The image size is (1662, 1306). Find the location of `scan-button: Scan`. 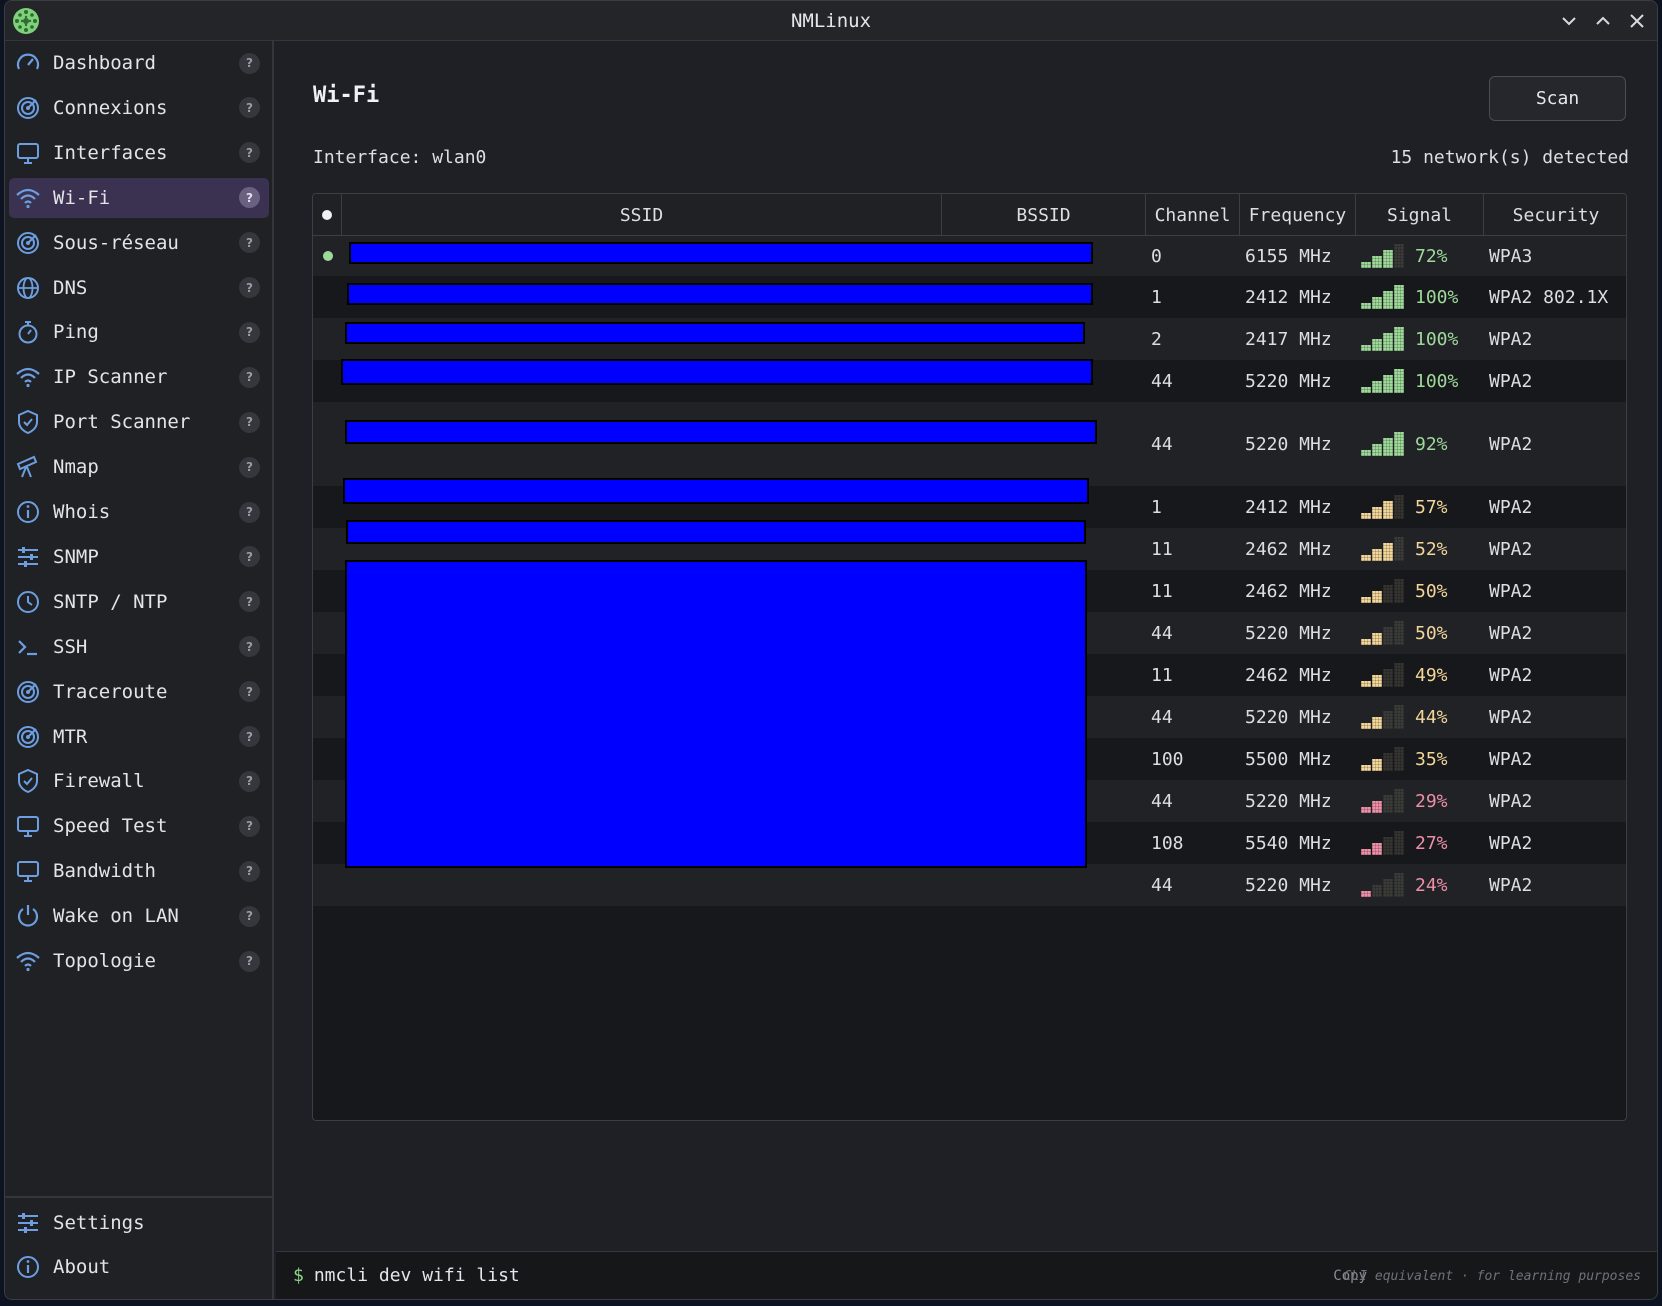

scan-button: Scan is located at coordinates (1557, 98).